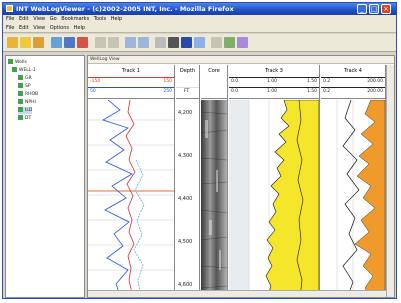  I want to click on scale-blue: 50 250, so click(131, 91).